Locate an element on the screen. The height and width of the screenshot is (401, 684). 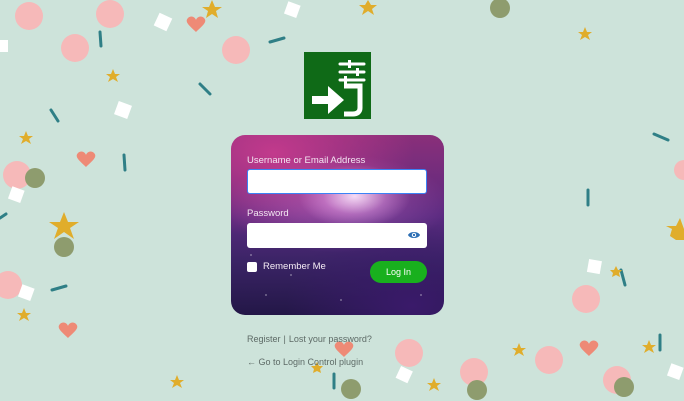
register-link: Register is located at coordinates (264, 339).